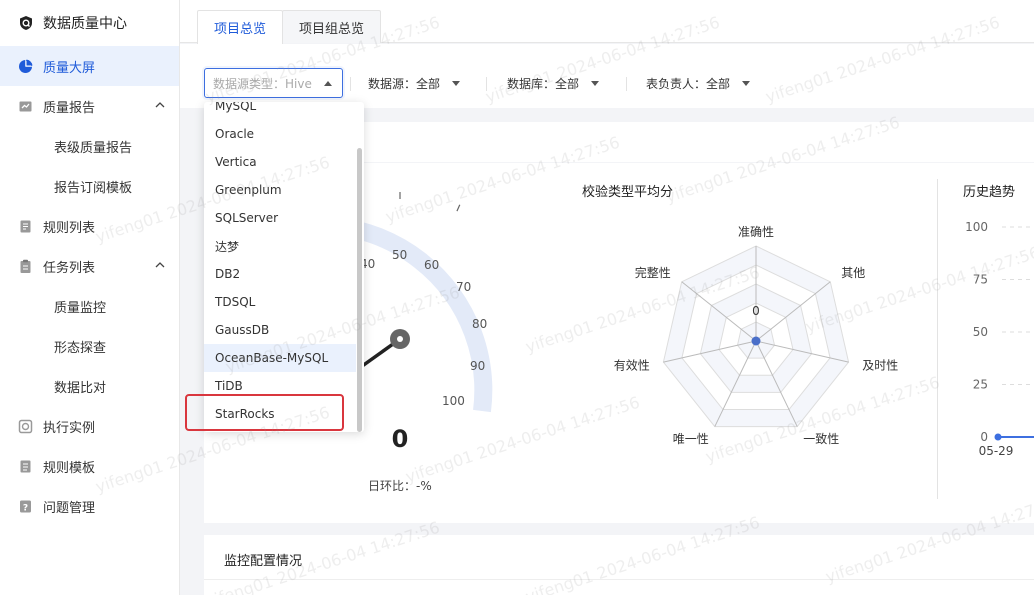  What do you see at coordinates (543, 83) in the screenshot?
I see `database-label: 数据库：全部` at bounding box center [543, 83].